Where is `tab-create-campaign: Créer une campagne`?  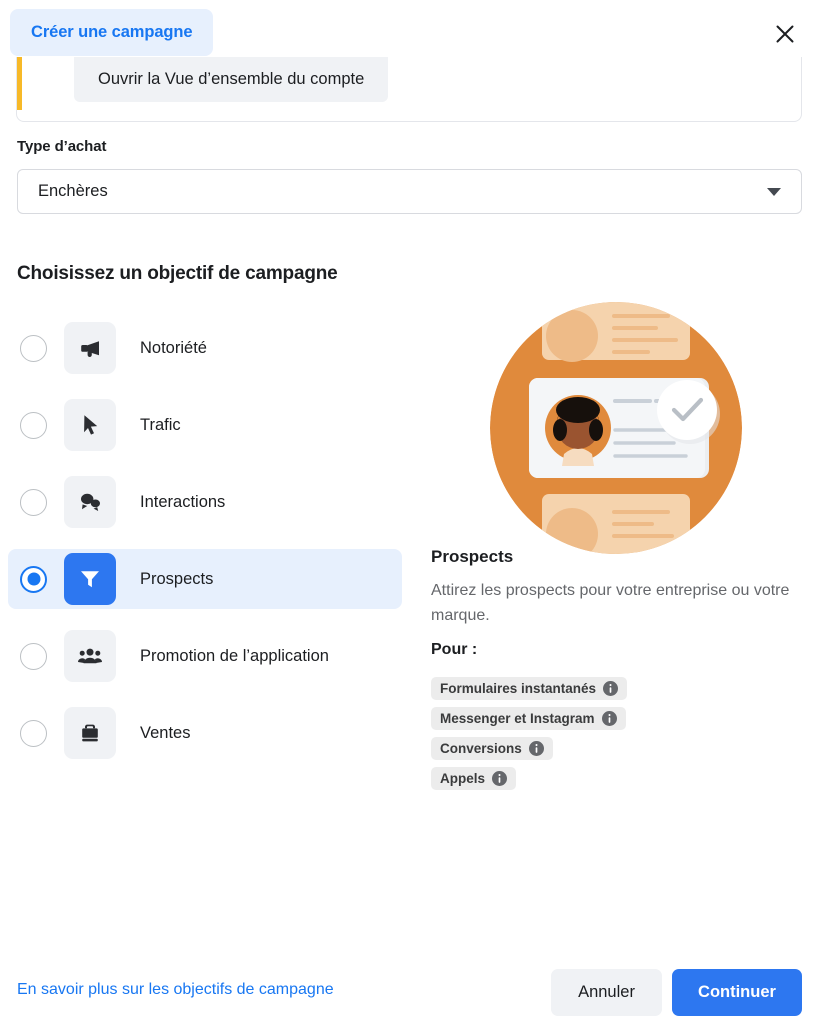 tab-create-campaign: Créer une campagne is located at coordinates (112, 32).